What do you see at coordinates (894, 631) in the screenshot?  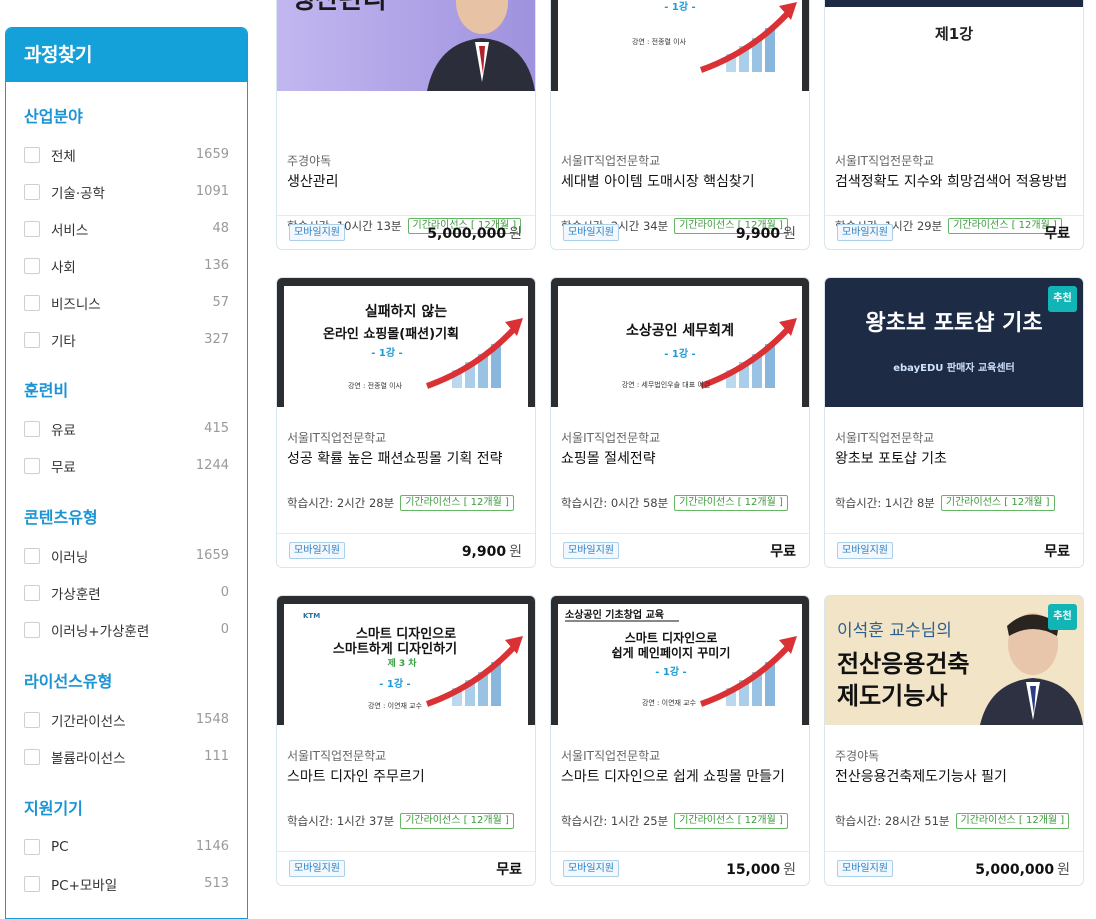 I see `svg-text: 이석훈 교수님의` at bounding box center [894, 631].